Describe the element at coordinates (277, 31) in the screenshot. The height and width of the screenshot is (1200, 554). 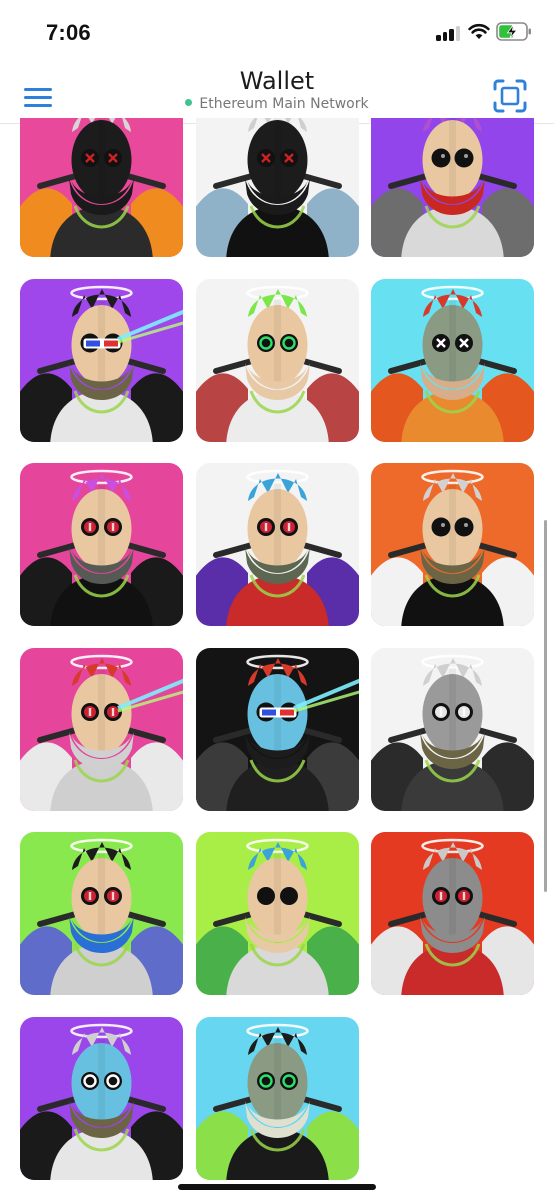
I see `status-bar: 7:06` at that location.